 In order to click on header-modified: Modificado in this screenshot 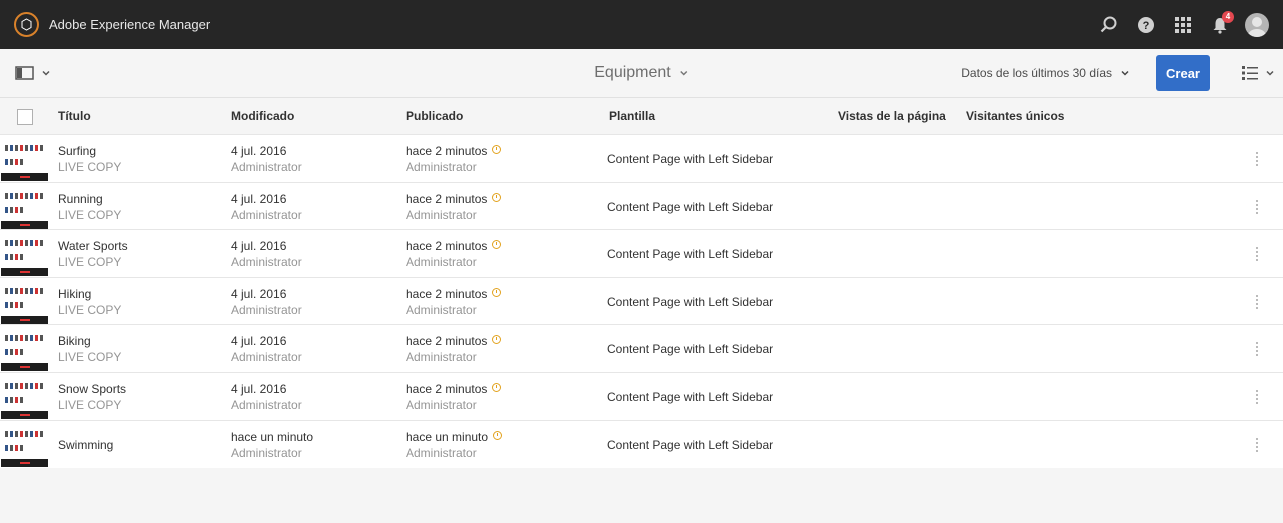, I will do `click(262, 116)`.